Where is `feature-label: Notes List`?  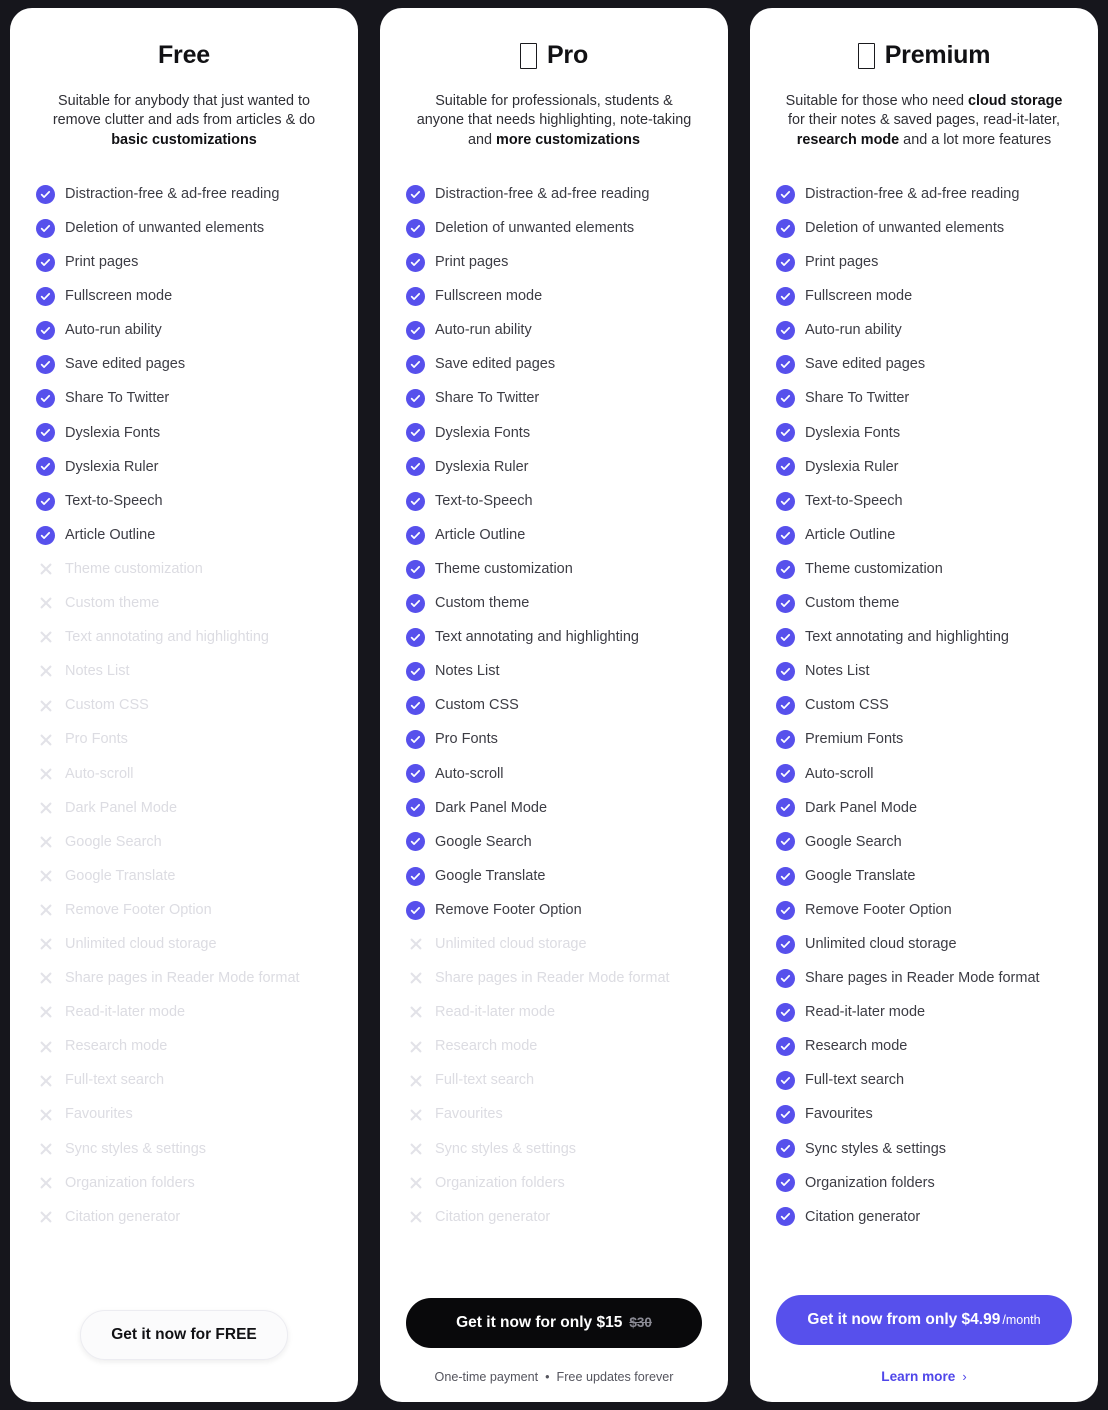 feature-label: Notes List is located at coordinates (467, 671).